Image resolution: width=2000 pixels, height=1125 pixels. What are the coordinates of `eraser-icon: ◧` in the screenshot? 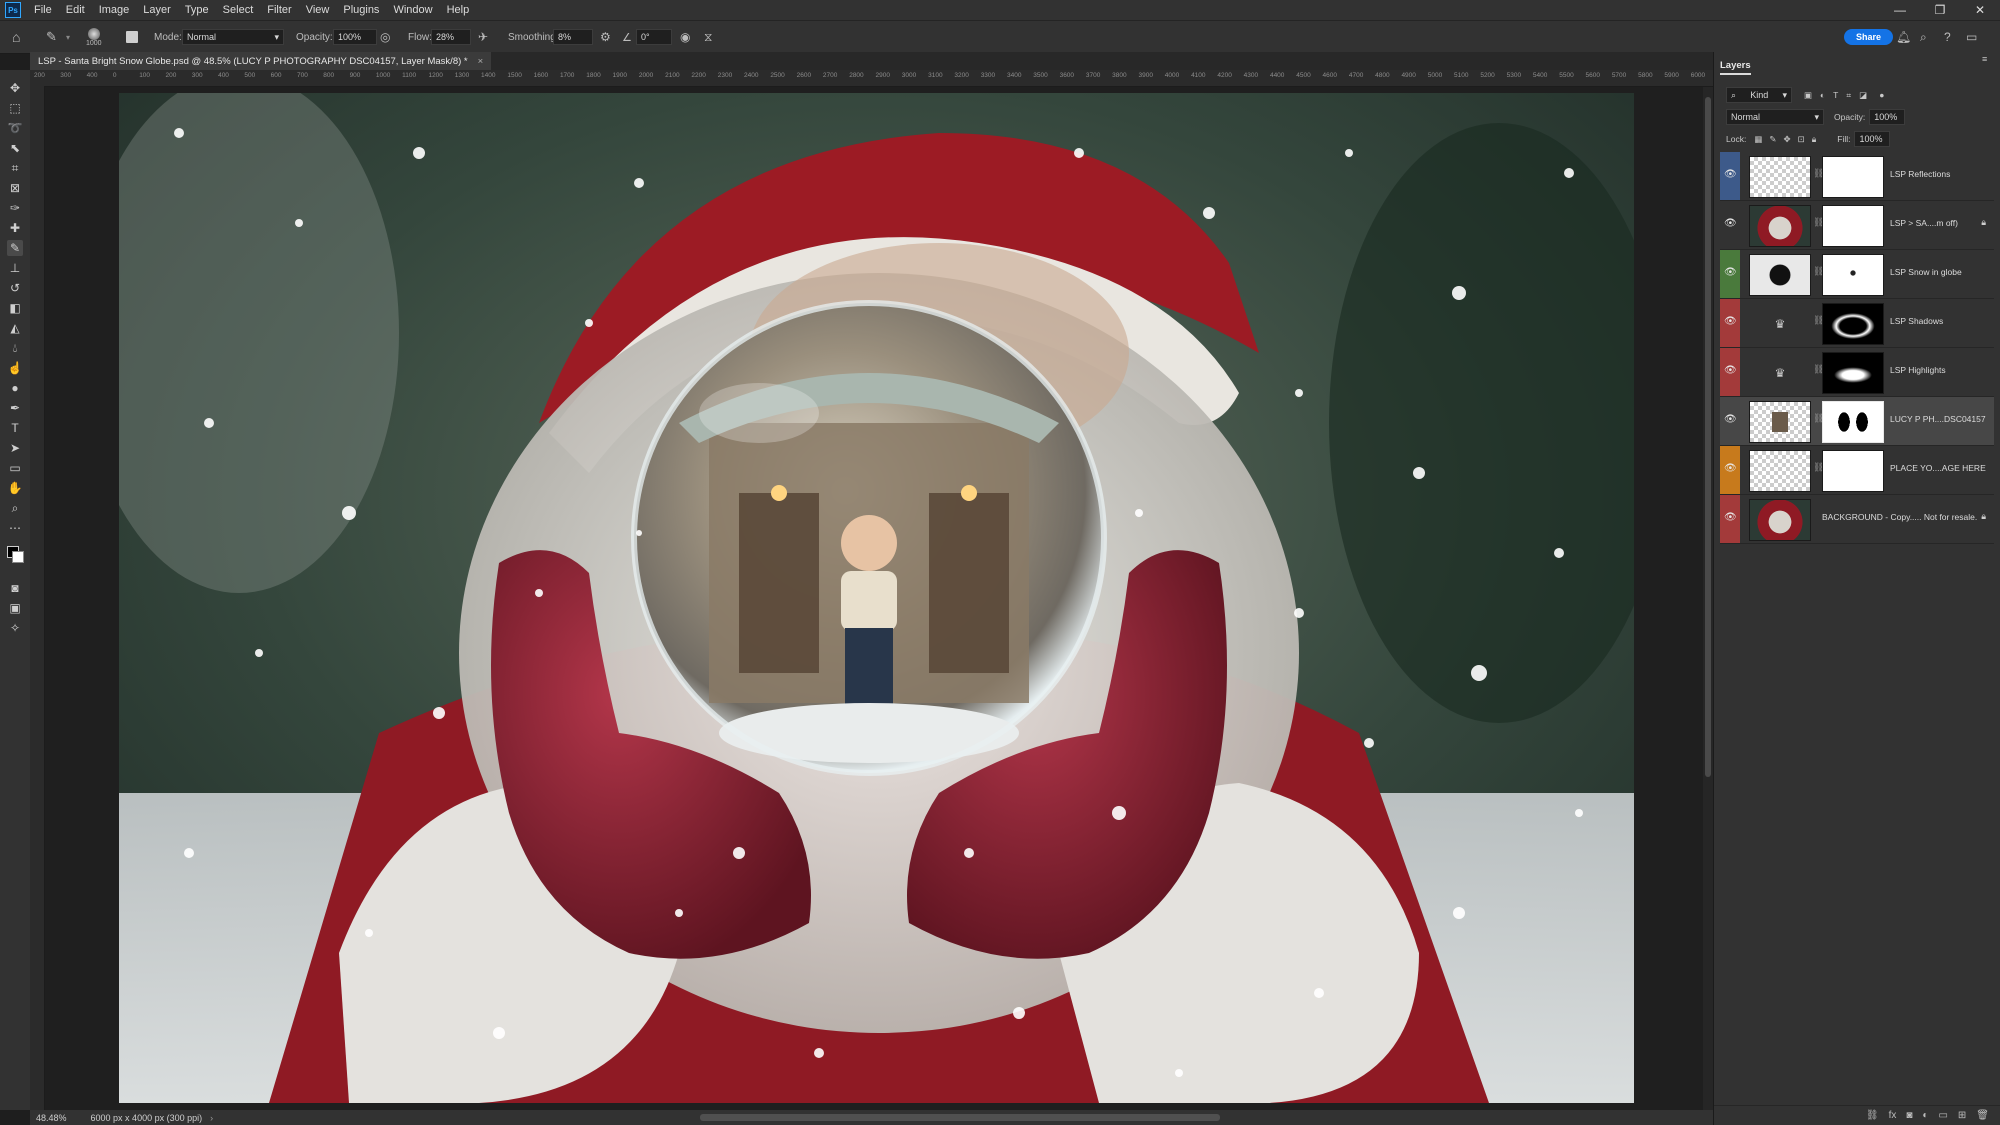 It's located at (15, 308).